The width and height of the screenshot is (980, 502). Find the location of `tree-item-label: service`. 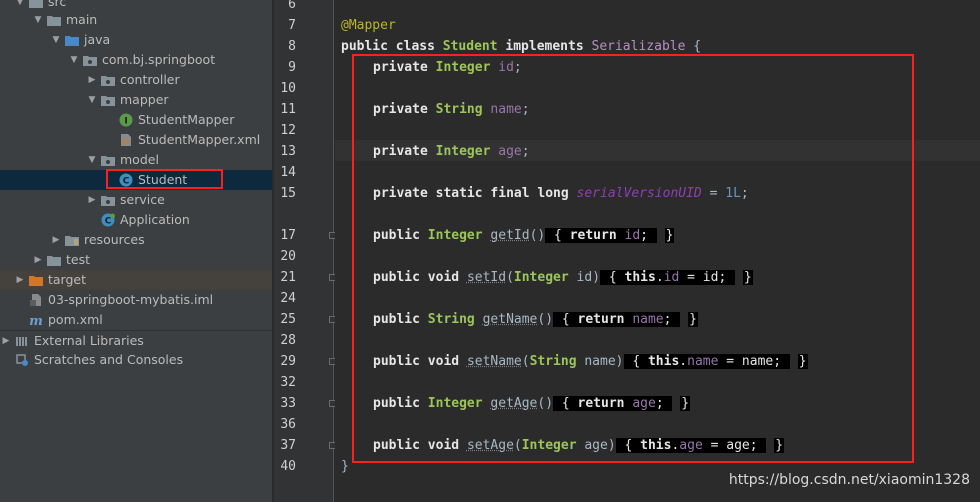

tree-item-label: service is located at coordinates (142, 199).